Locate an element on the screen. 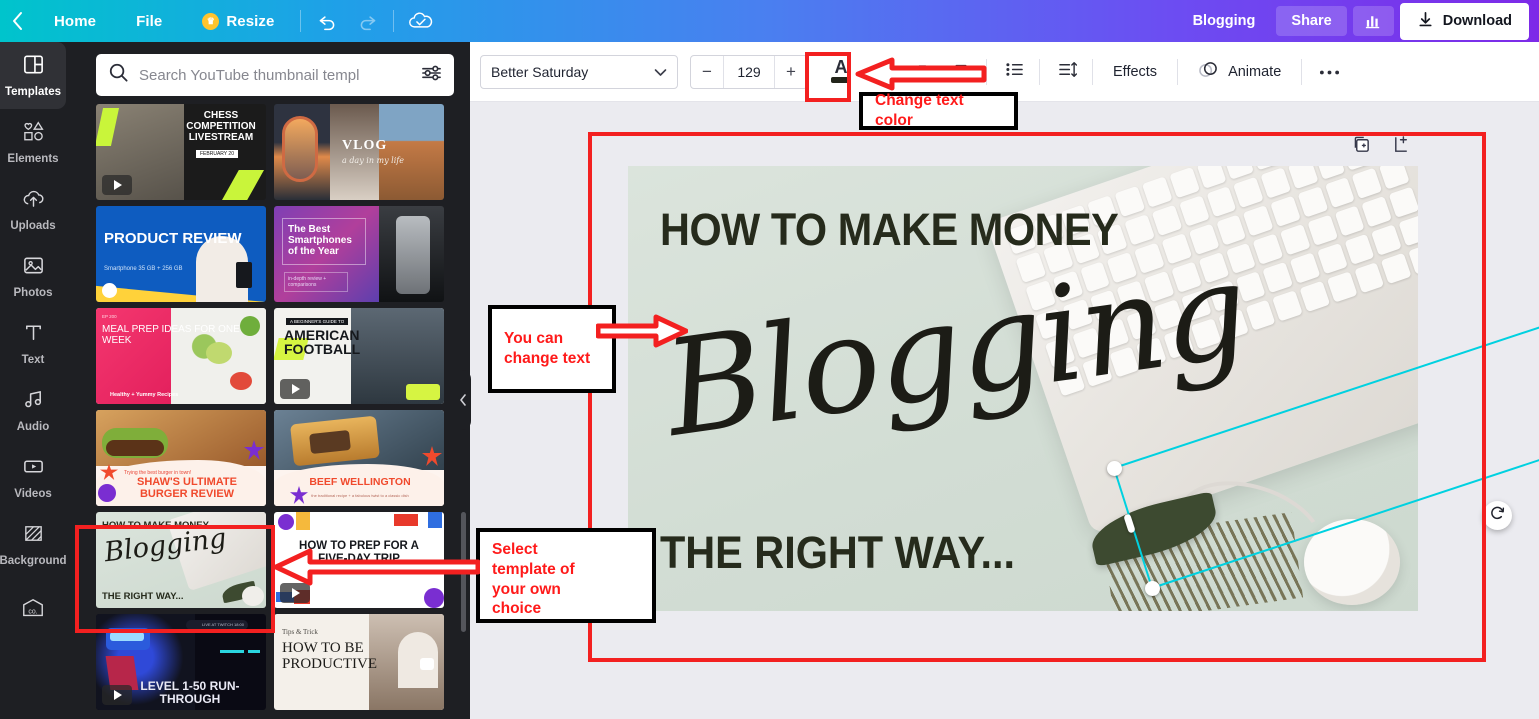  svg-text: B is located at coordinates (880, 70).